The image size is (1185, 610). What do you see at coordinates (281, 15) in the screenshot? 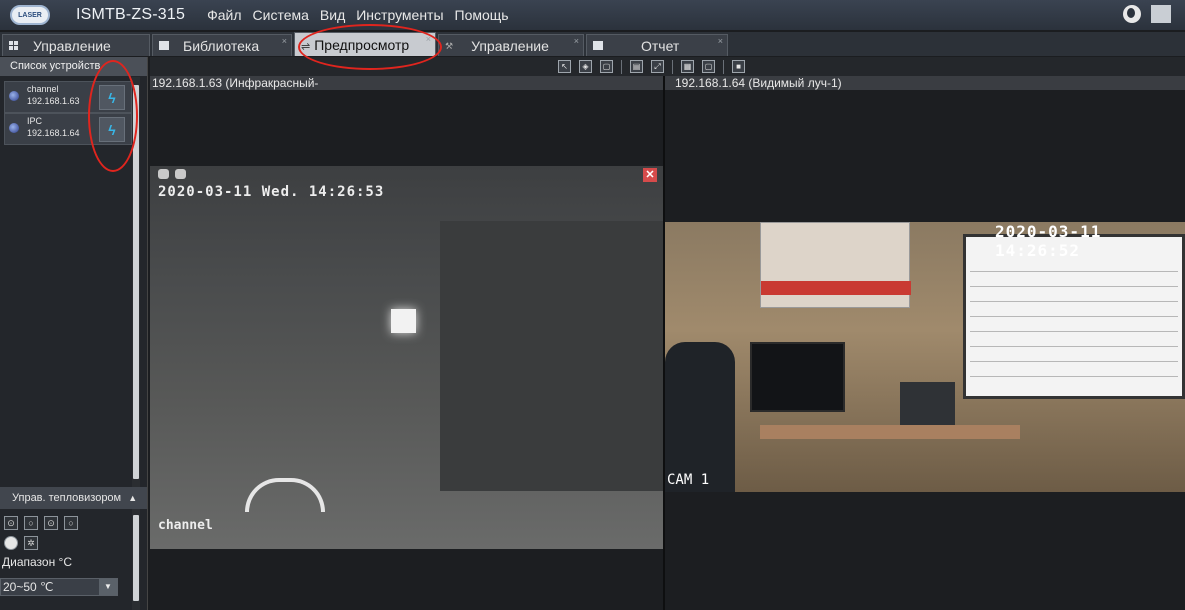
I see `menu-system: Система` at bounding box center [281, 15].